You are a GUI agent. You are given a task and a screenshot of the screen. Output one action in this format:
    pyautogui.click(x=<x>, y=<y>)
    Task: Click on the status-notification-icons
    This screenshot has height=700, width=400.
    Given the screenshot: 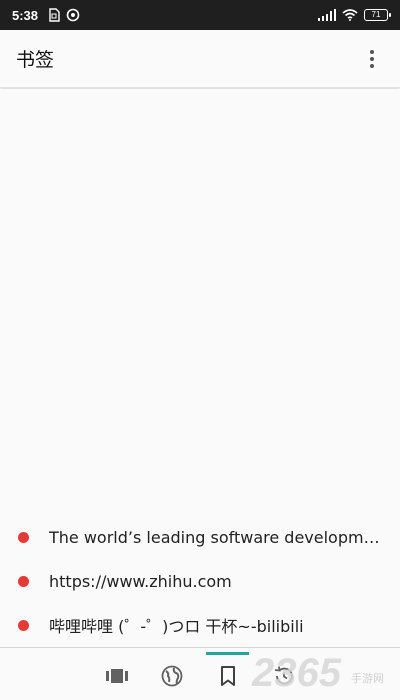 What is the action you would take?
    pyautogui.click(x=64, y=15)
    